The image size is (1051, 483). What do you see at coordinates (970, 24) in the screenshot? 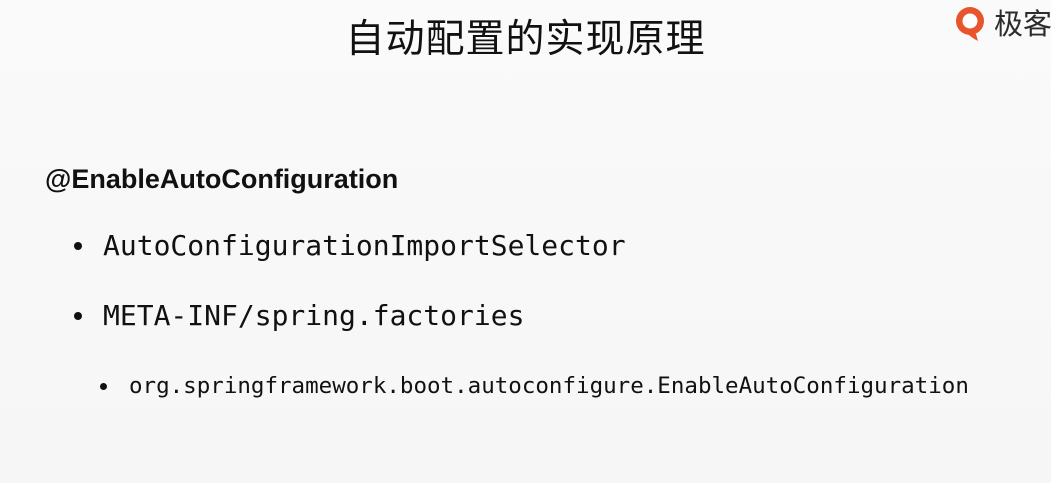
I see `geektime-logo-icon` at bounding box center [970, 24].